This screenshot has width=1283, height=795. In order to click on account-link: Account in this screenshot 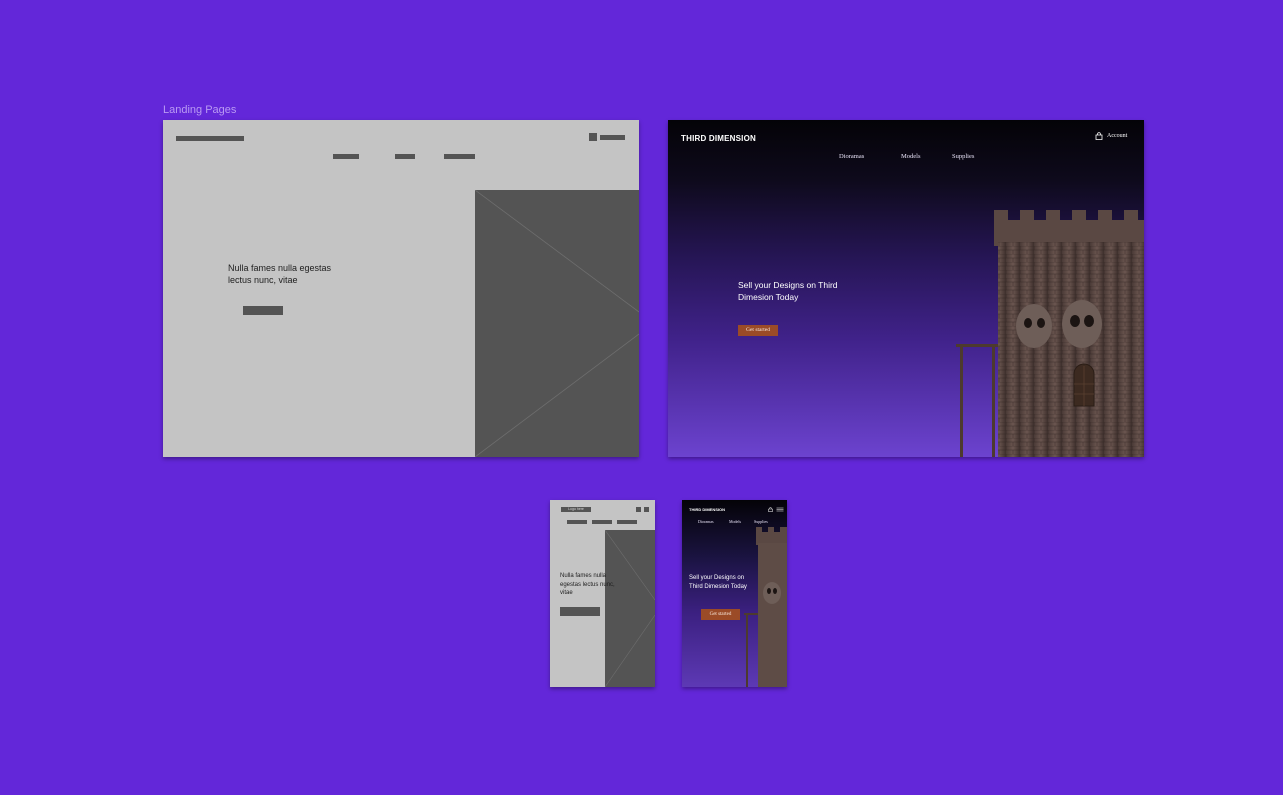, I will do `click(1111, 136)`.